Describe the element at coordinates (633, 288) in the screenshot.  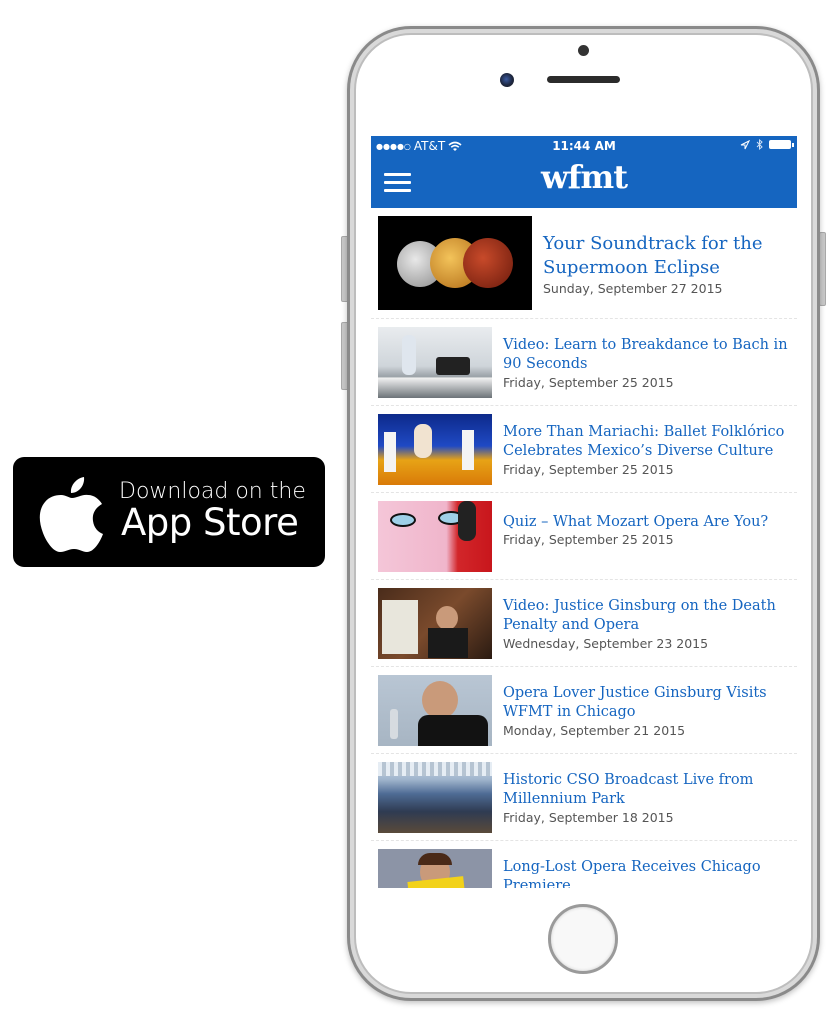
I see `featured-article-date: Sunday, September 27 2015` at that location.